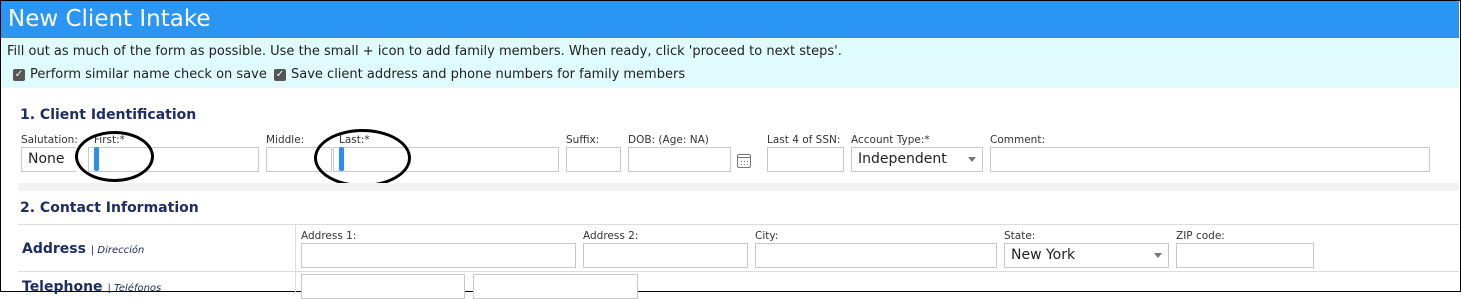  What do you see at coordinates (1020, 236) in the screenshot?
I see `state-label: State:` at bounding box center [1020, 236].